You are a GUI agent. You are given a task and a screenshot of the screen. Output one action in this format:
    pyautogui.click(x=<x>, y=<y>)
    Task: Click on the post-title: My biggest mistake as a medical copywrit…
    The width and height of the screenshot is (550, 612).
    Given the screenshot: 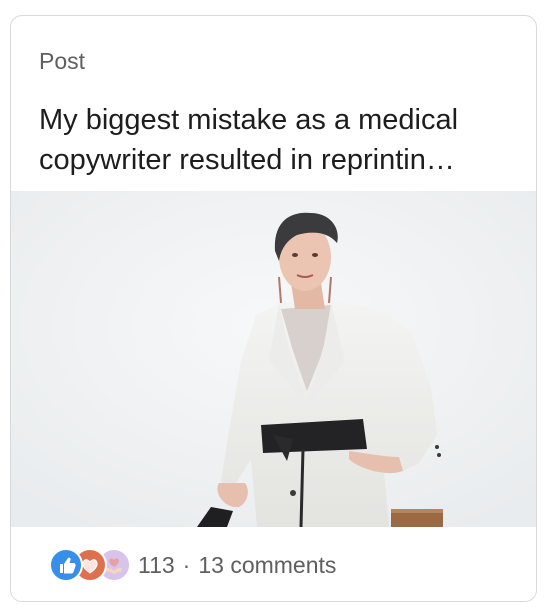 What is the action you would take?
    pyautogui.click(x=279, y=140)
    